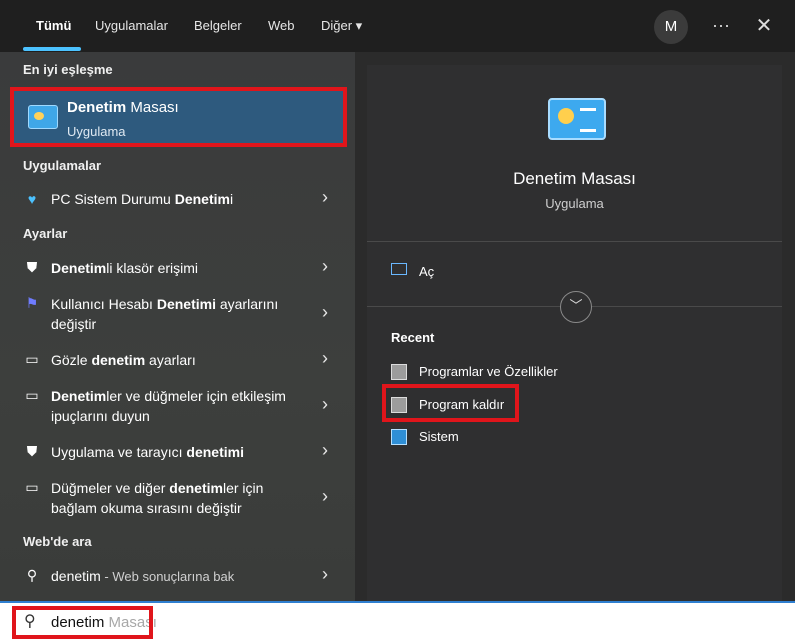  Describe the element at coordinates (32, 359) in the screenshot. I see `monitor-icon: ▭` at that location.